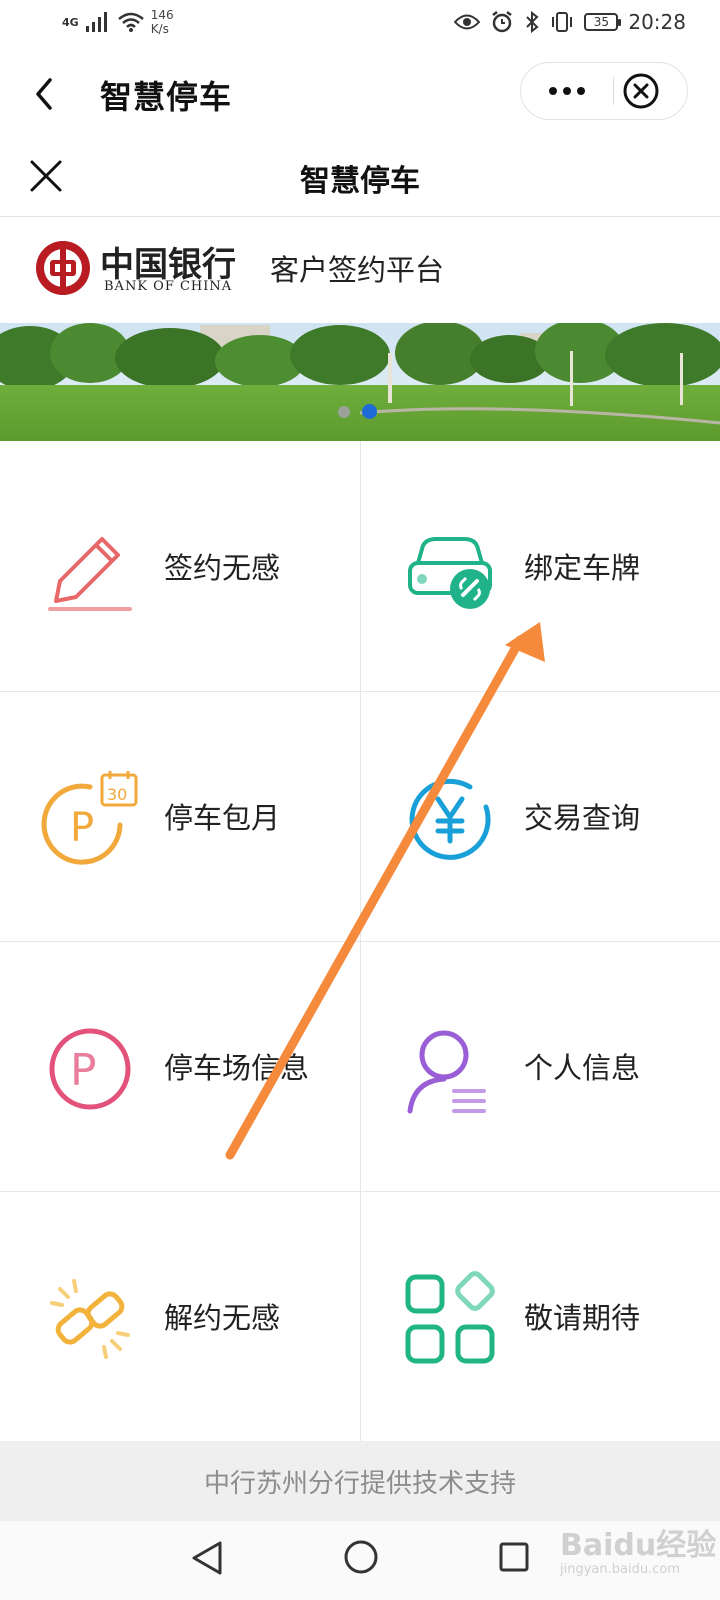 The width and height of the screenshot is (720, 1600). What do you see at coordinates (385, 891) in the screenshot?
I see `annotation-arrow` at bounding box center [385, 891].